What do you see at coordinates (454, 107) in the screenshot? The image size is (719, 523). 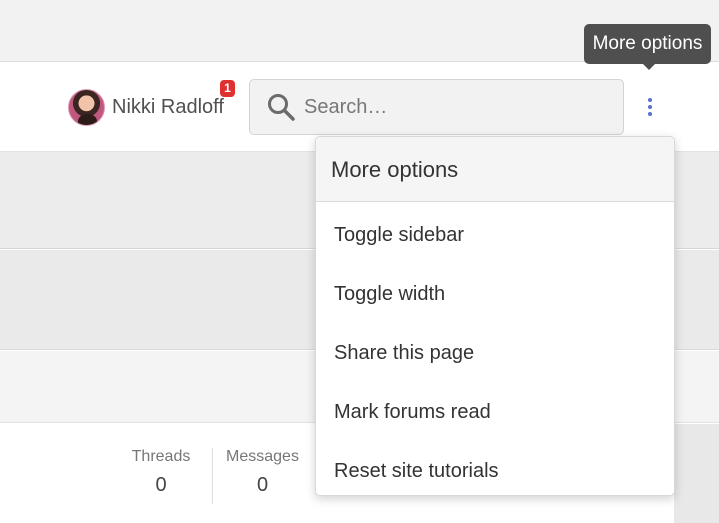 I see `search-input` at bounding box center [454, 107].